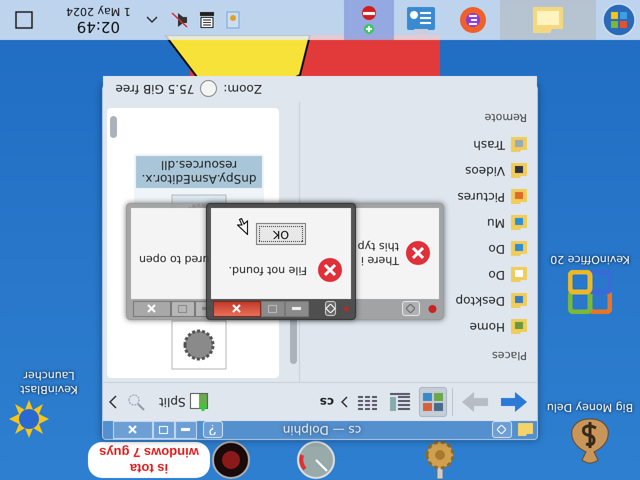 This screenshot has width=640, height=480. What do you see at coordinates (149, 468) in the screenshot?
I see `sticker-text: is tota` at bounding box center [149, 468].